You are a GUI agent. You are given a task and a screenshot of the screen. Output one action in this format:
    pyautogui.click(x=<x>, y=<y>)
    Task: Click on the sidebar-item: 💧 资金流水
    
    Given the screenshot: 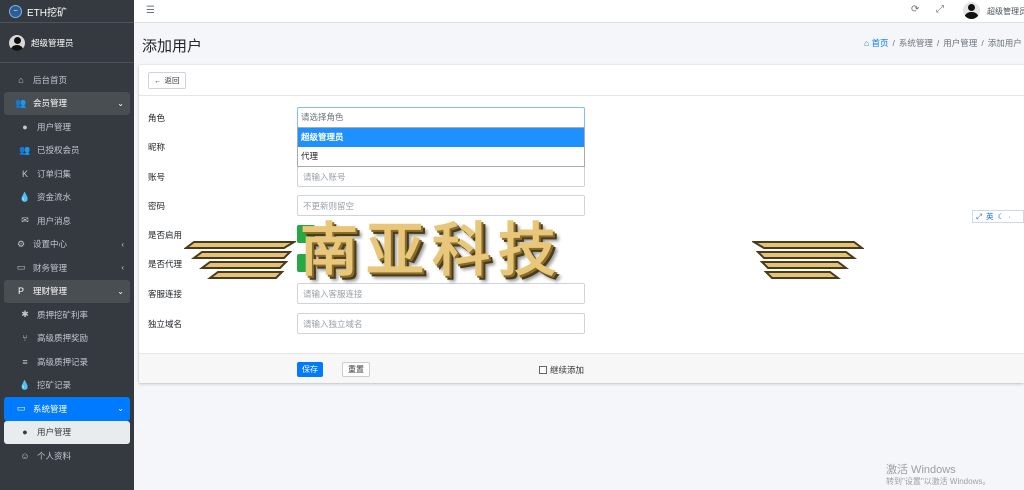 What is the action you would take?
    pyautogui.click(x=67, y=198)
    